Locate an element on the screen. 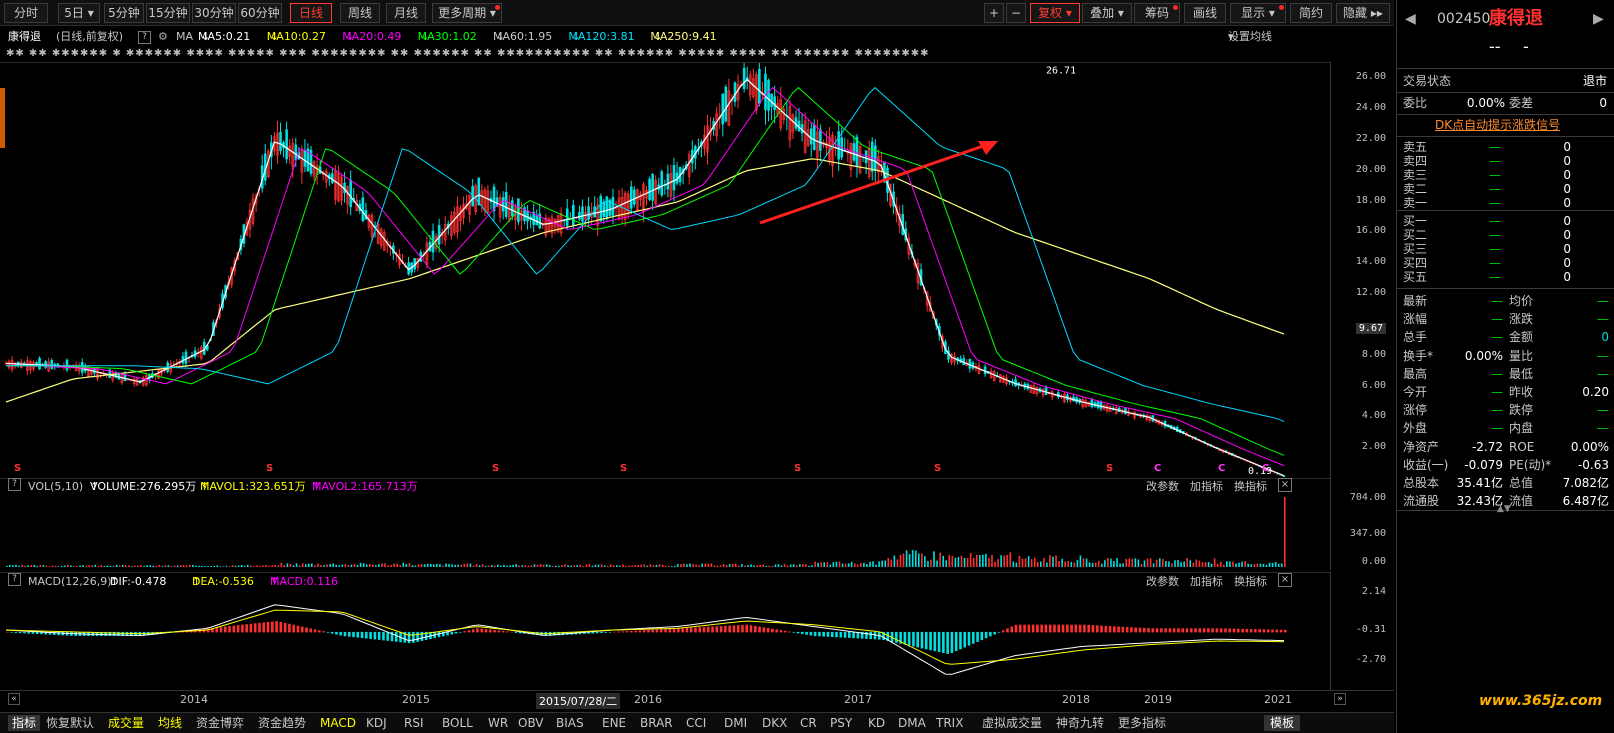 Image resolution: width=1614 pixels, height=733 pixels. indicator-tab: RSI is located at coordinates (414, 723).